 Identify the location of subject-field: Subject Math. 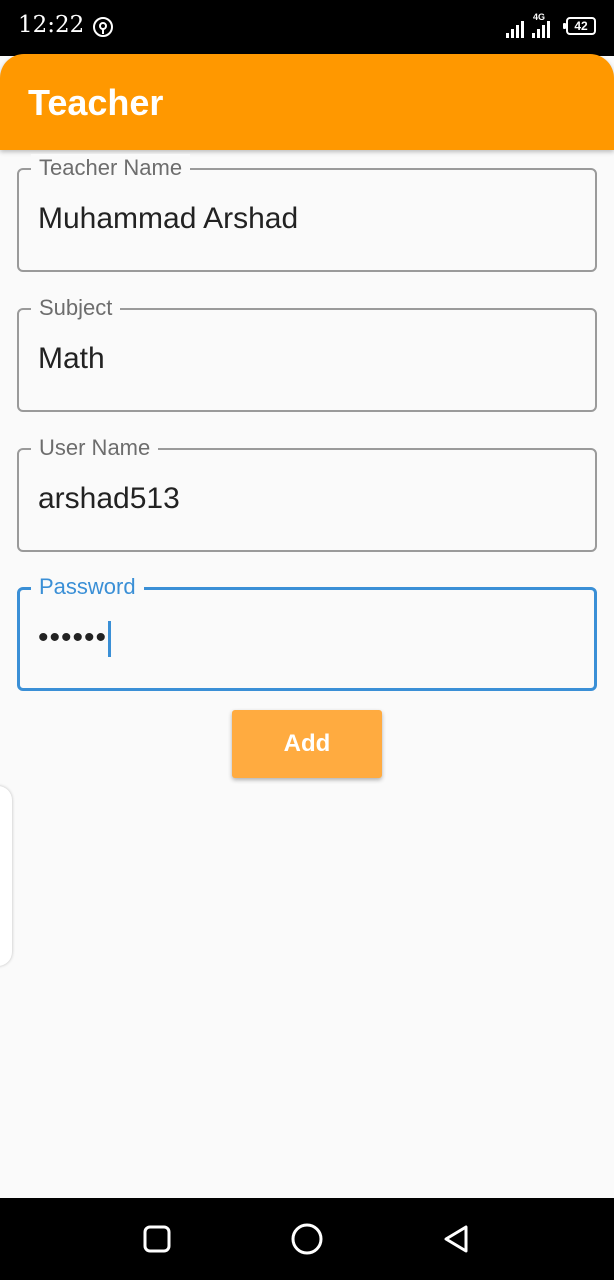
(307, 353).